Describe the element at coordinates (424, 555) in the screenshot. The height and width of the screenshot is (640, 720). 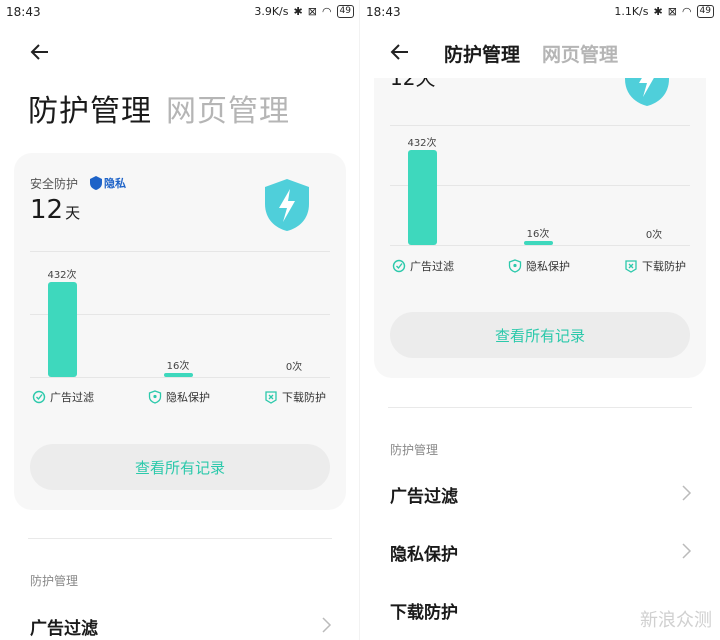
I see `menu-item-label: 隐私保护` at that location.